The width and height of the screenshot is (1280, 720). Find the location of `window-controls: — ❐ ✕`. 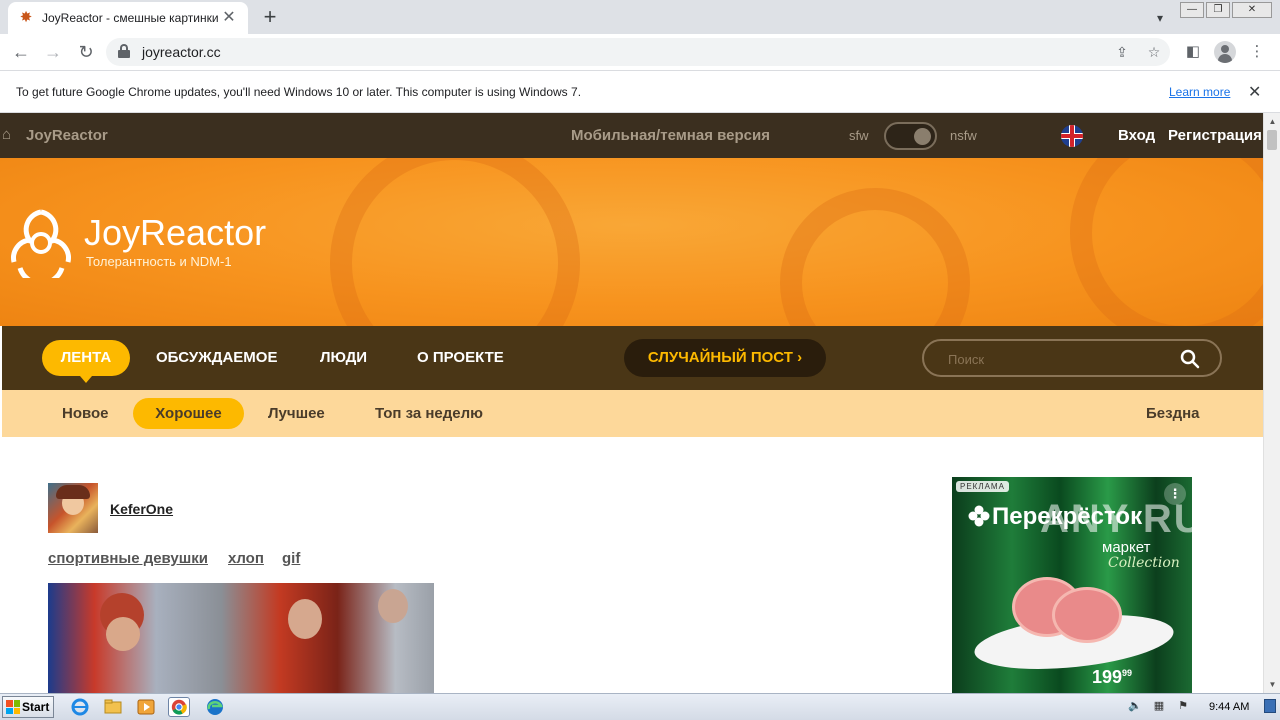

window-controls: — ❐ ✕ is located at coordinates (1226, 10).